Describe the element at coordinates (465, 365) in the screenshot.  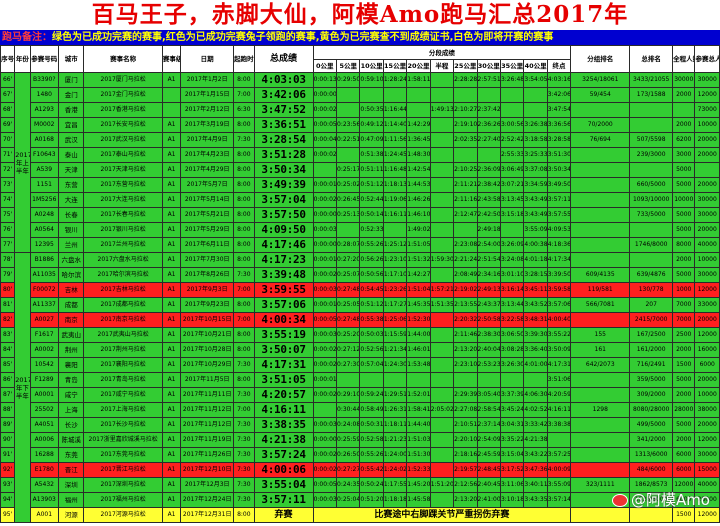
I see `row-split: 2:23:10` at that location.